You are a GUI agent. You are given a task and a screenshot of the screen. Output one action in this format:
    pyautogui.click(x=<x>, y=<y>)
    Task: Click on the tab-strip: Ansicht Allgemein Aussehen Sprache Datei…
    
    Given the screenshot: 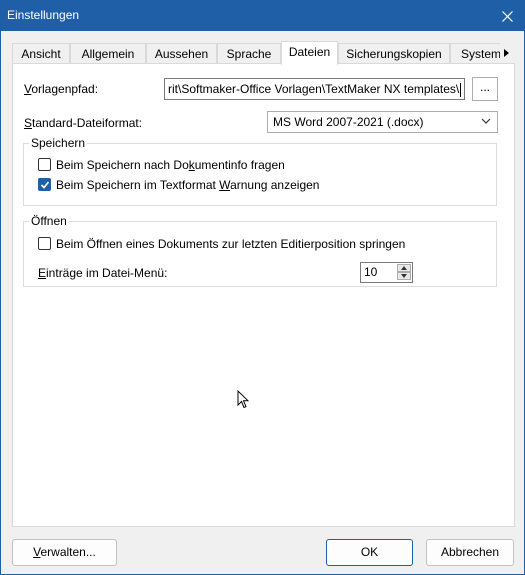 What is the action you would take?
    pyautogui.click(x=263, y=53)
    